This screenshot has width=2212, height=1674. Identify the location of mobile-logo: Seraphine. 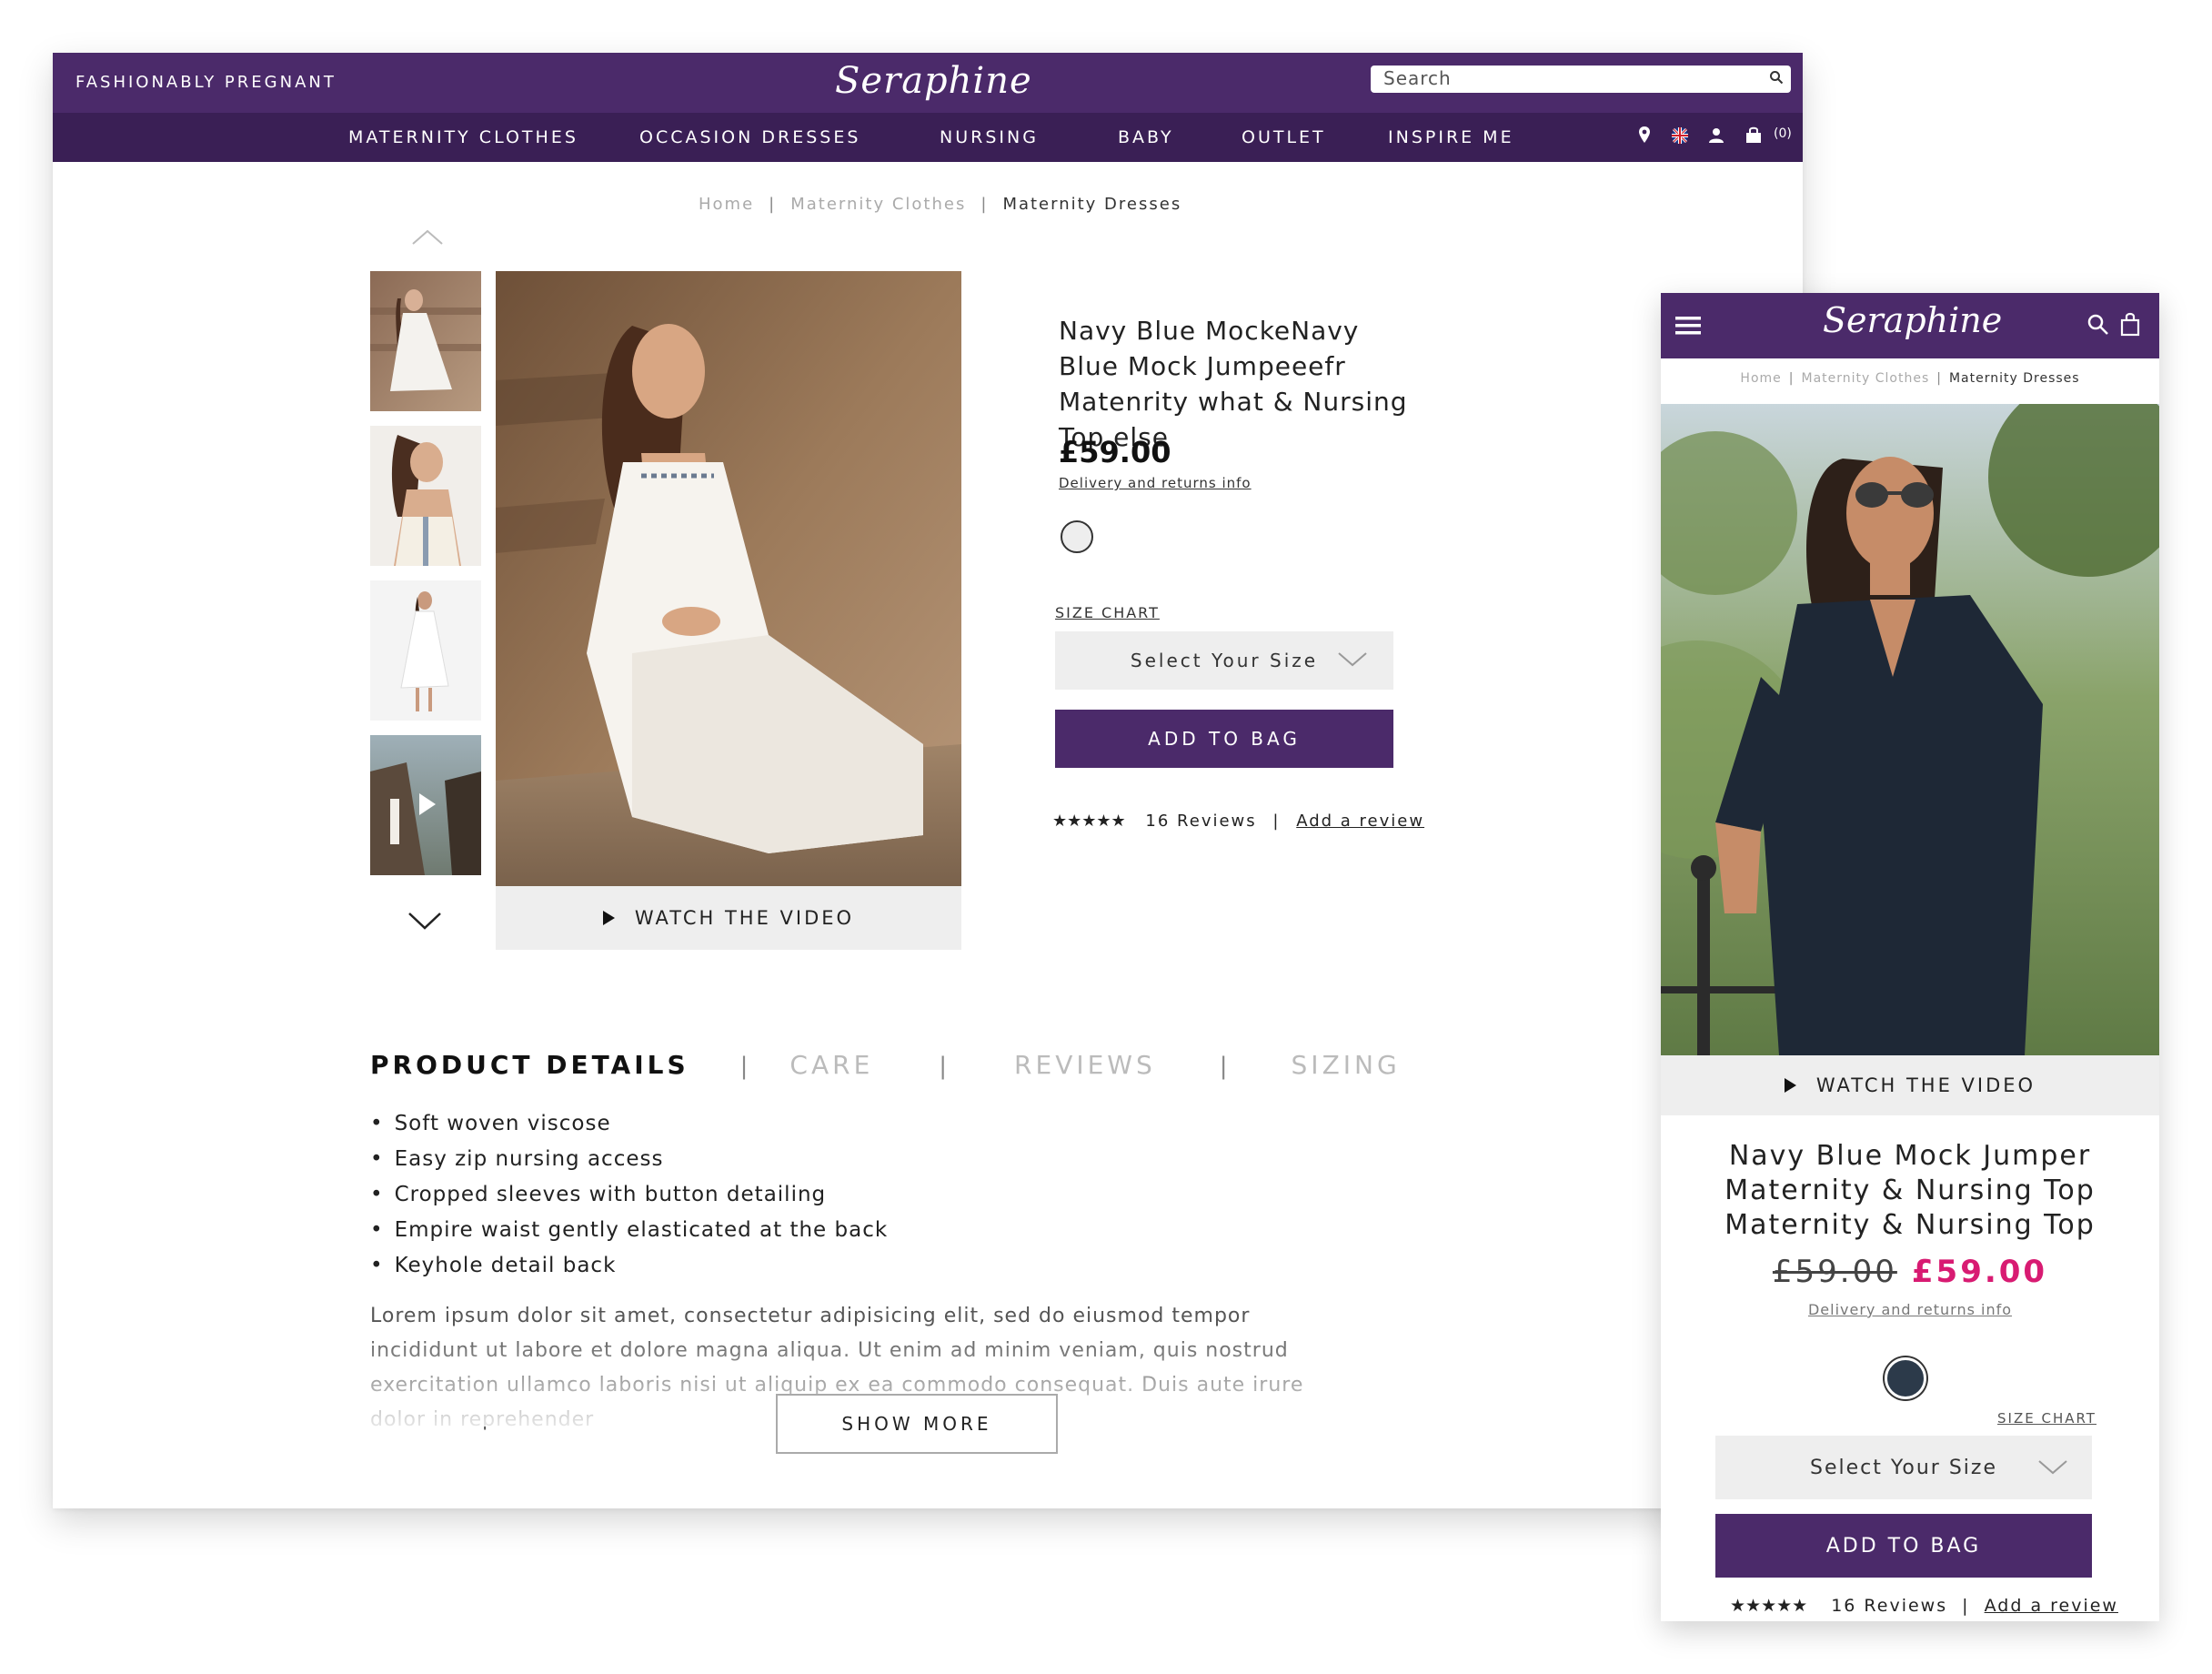
(1912, 320).